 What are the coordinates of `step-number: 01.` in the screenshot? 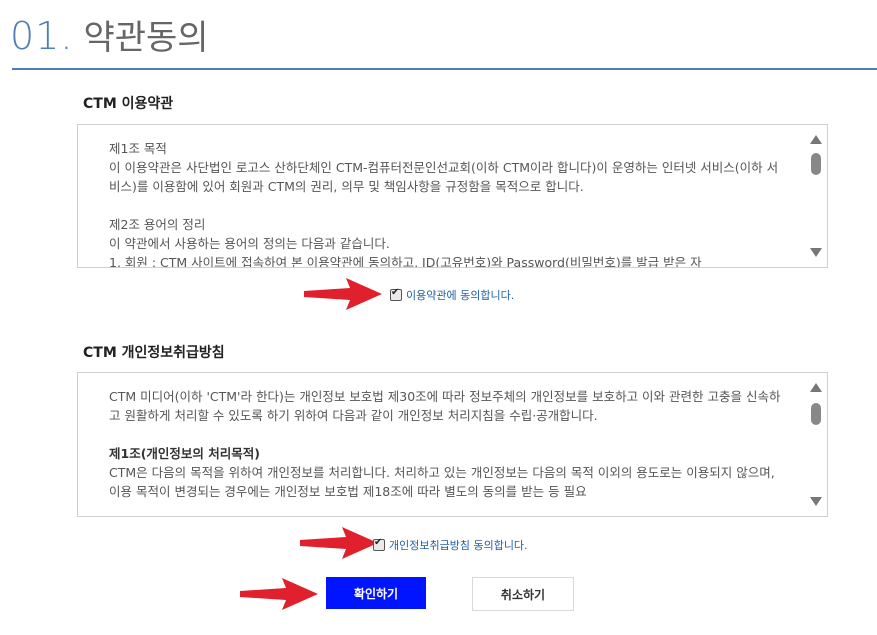 It's located at (42, 36).